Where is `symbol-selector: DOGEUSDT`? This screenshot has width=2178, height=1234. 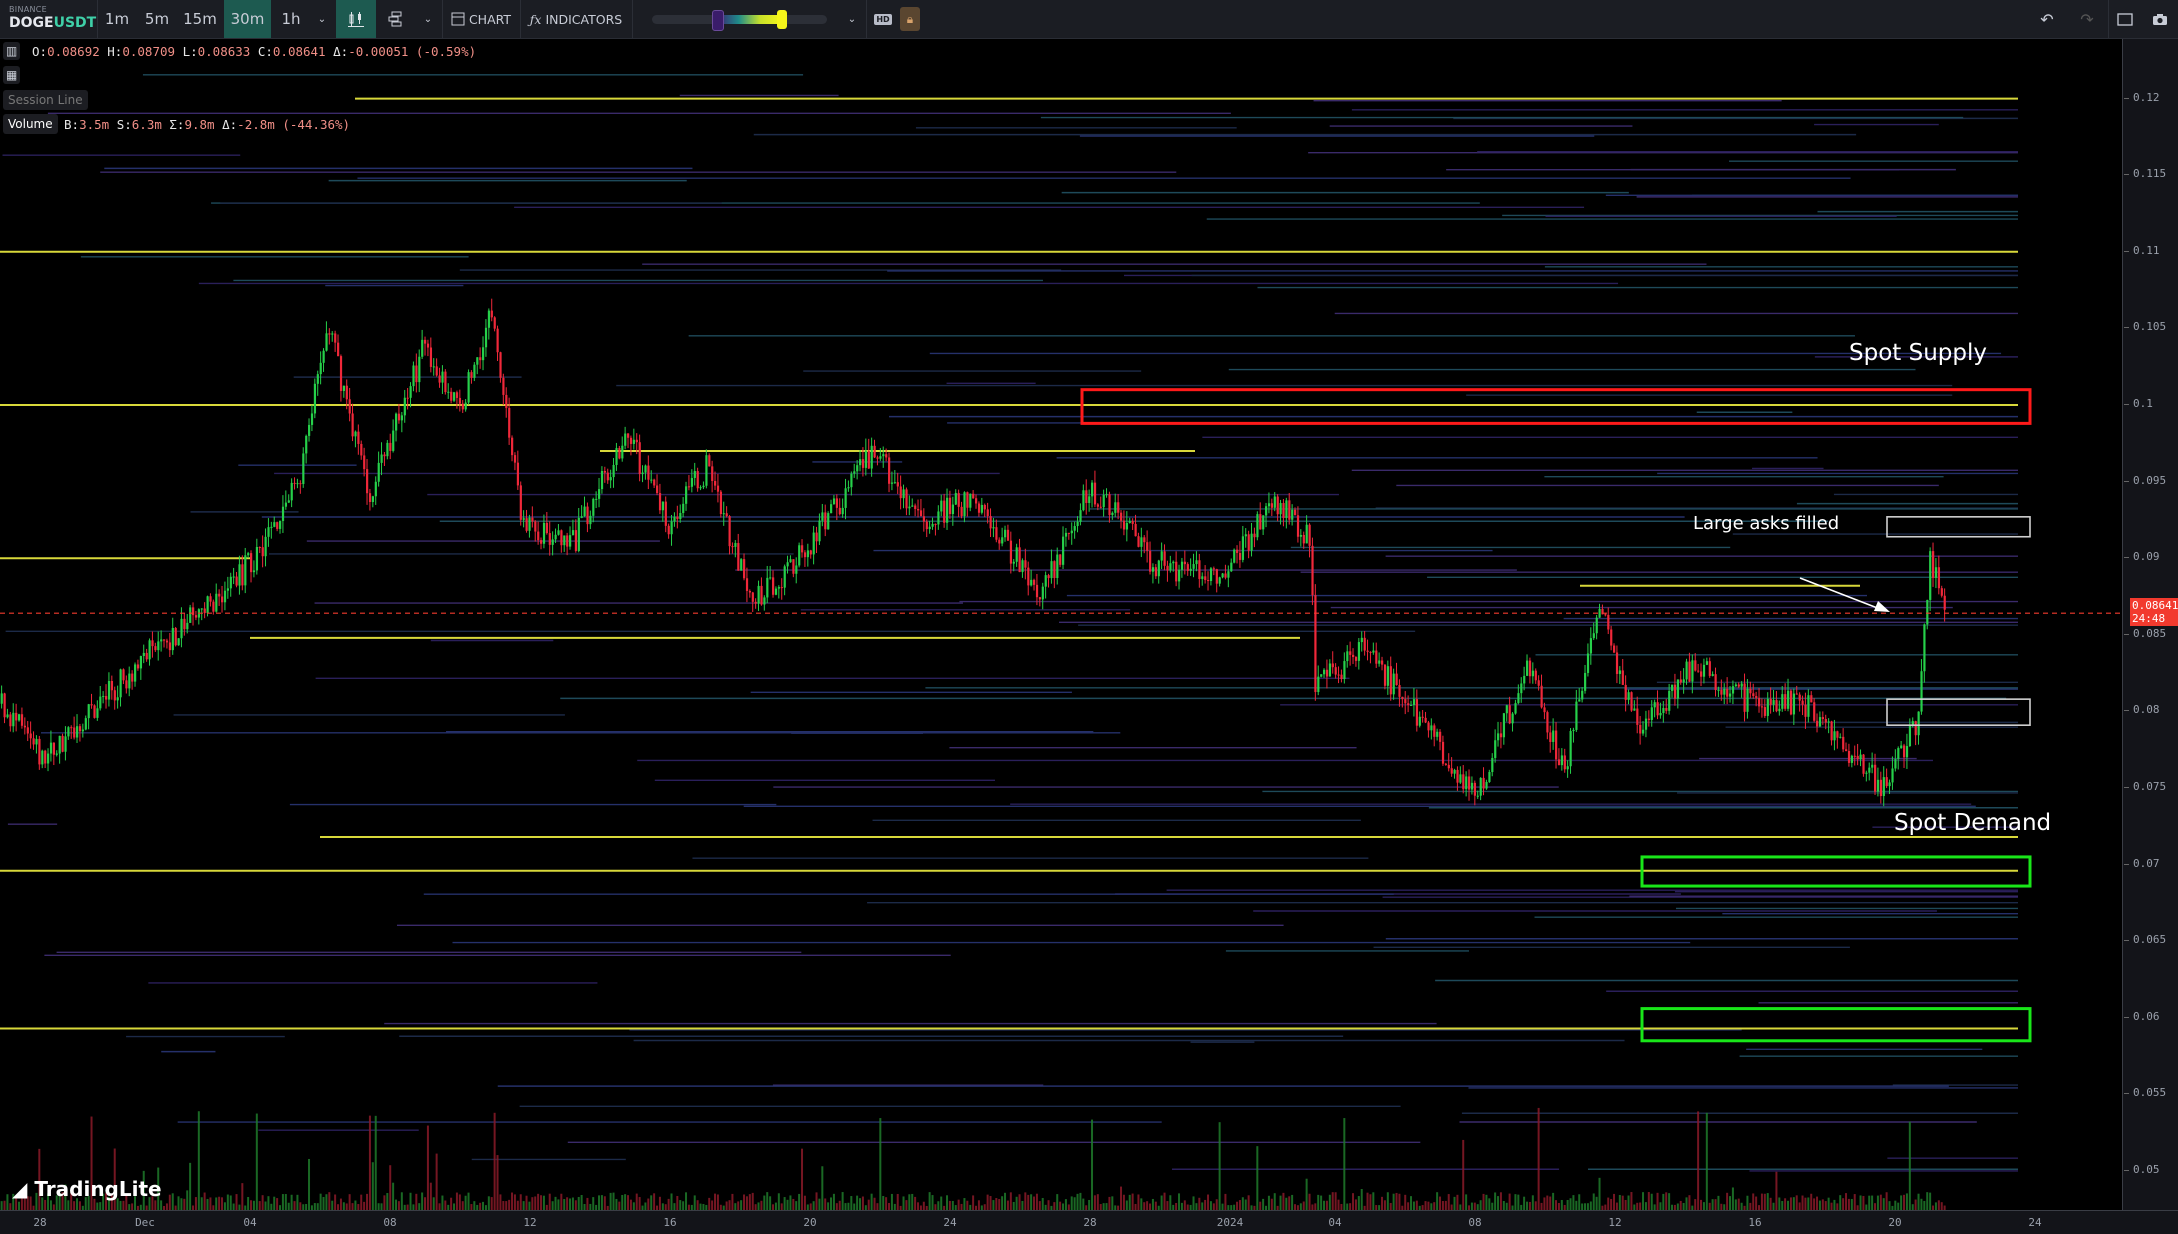
symbol-selector: DOGEUSDT is located at coordinates (52, 23).